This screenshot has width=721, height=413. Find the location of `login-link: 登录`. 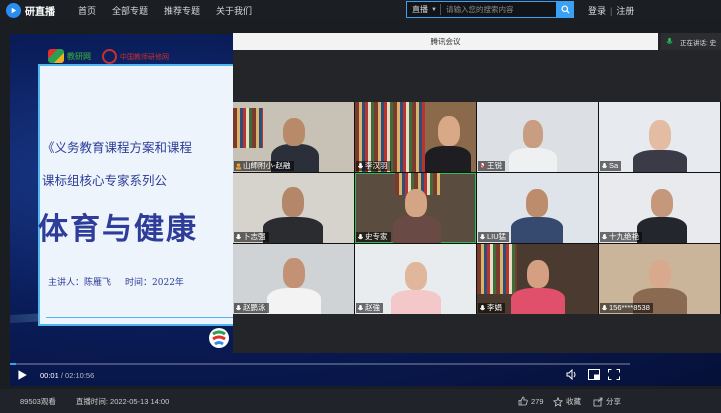

login-link: 登录 is located at coordinates (597, 10).